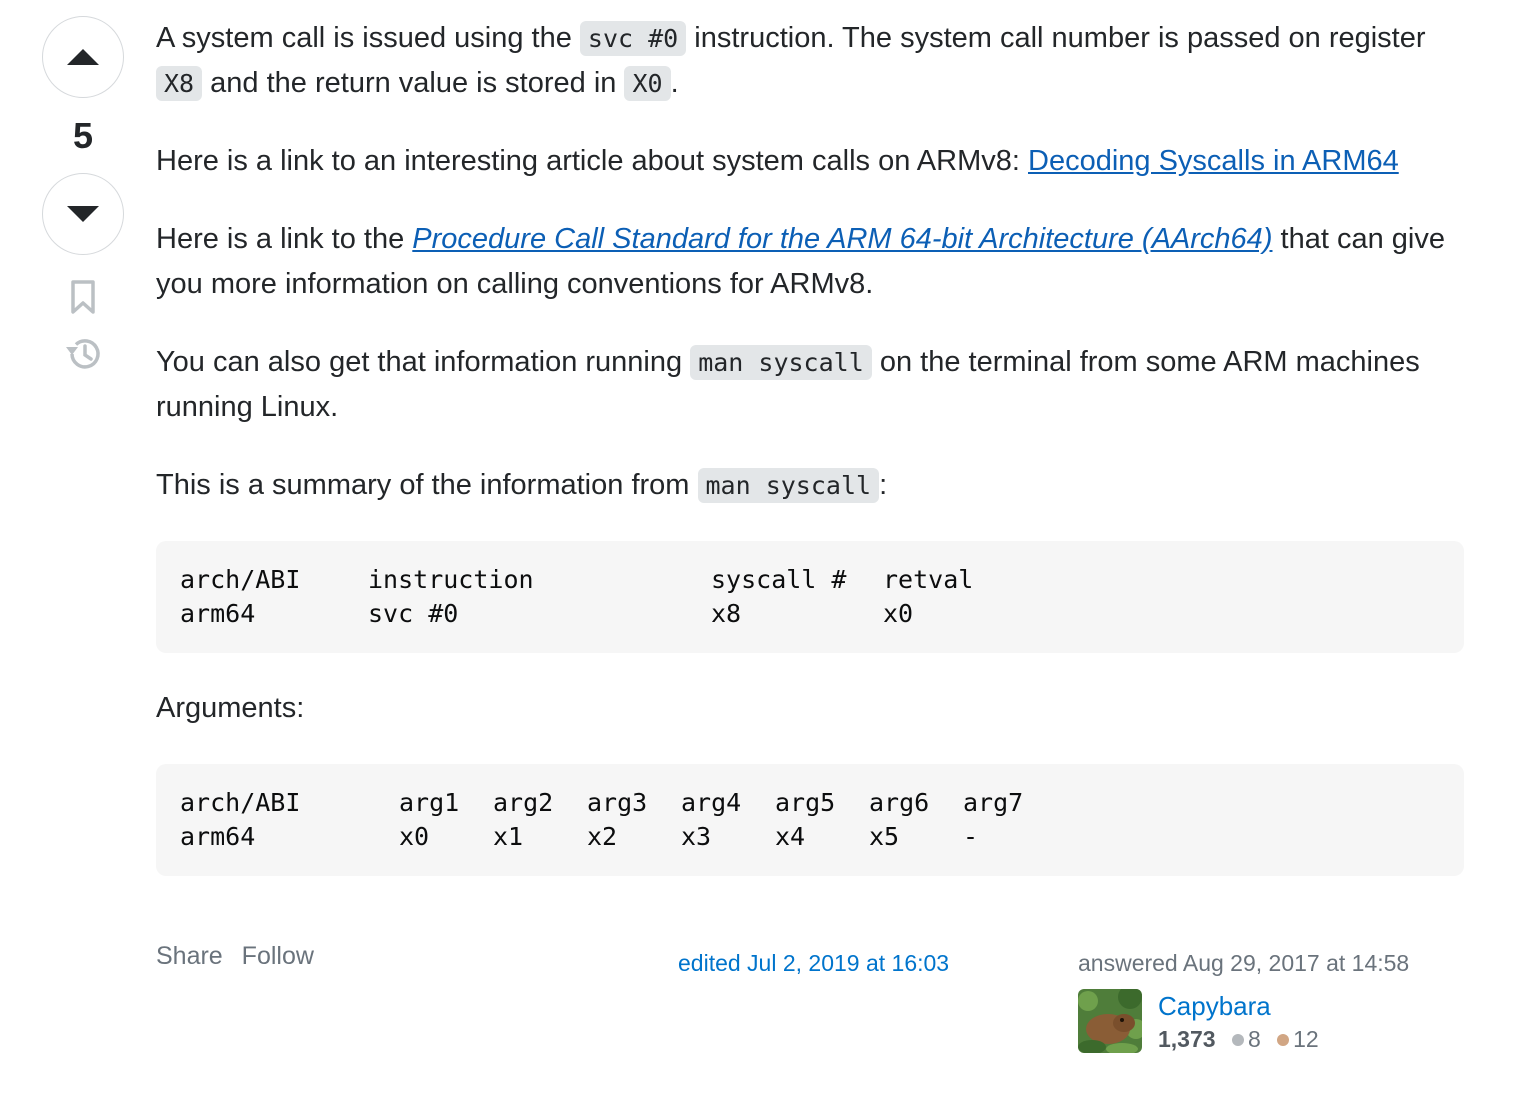 This screenshot has height=1097, width=1521. I want to click on code-cell: x1, so click(508, 836).